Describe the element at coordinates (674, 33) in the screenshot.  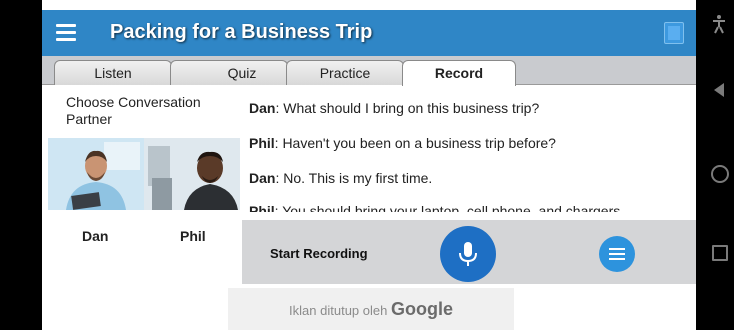
I see `book-icon` at that location.